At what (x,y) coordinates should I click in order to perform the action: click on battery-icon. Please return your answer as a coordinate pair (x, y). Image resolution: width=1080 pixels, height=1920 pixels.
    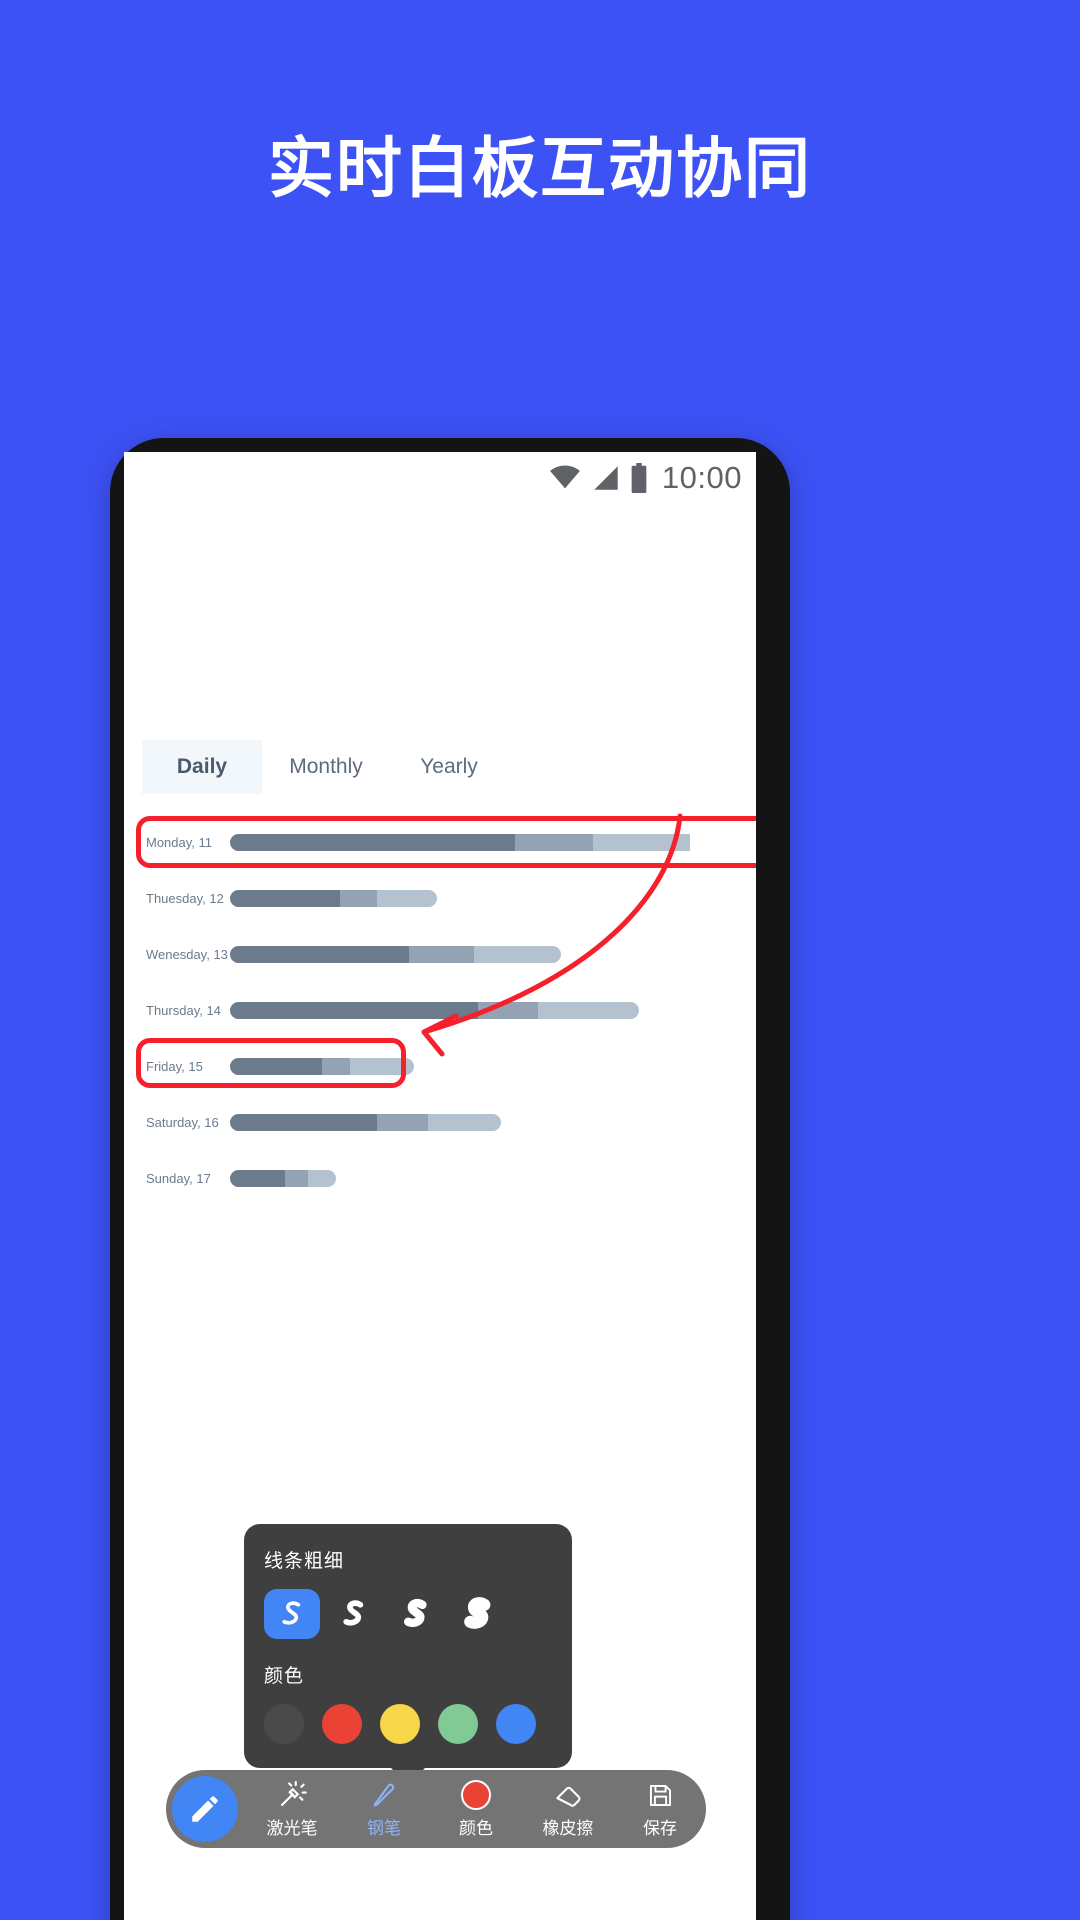
    Looking at the image, I should click on (639, 478).